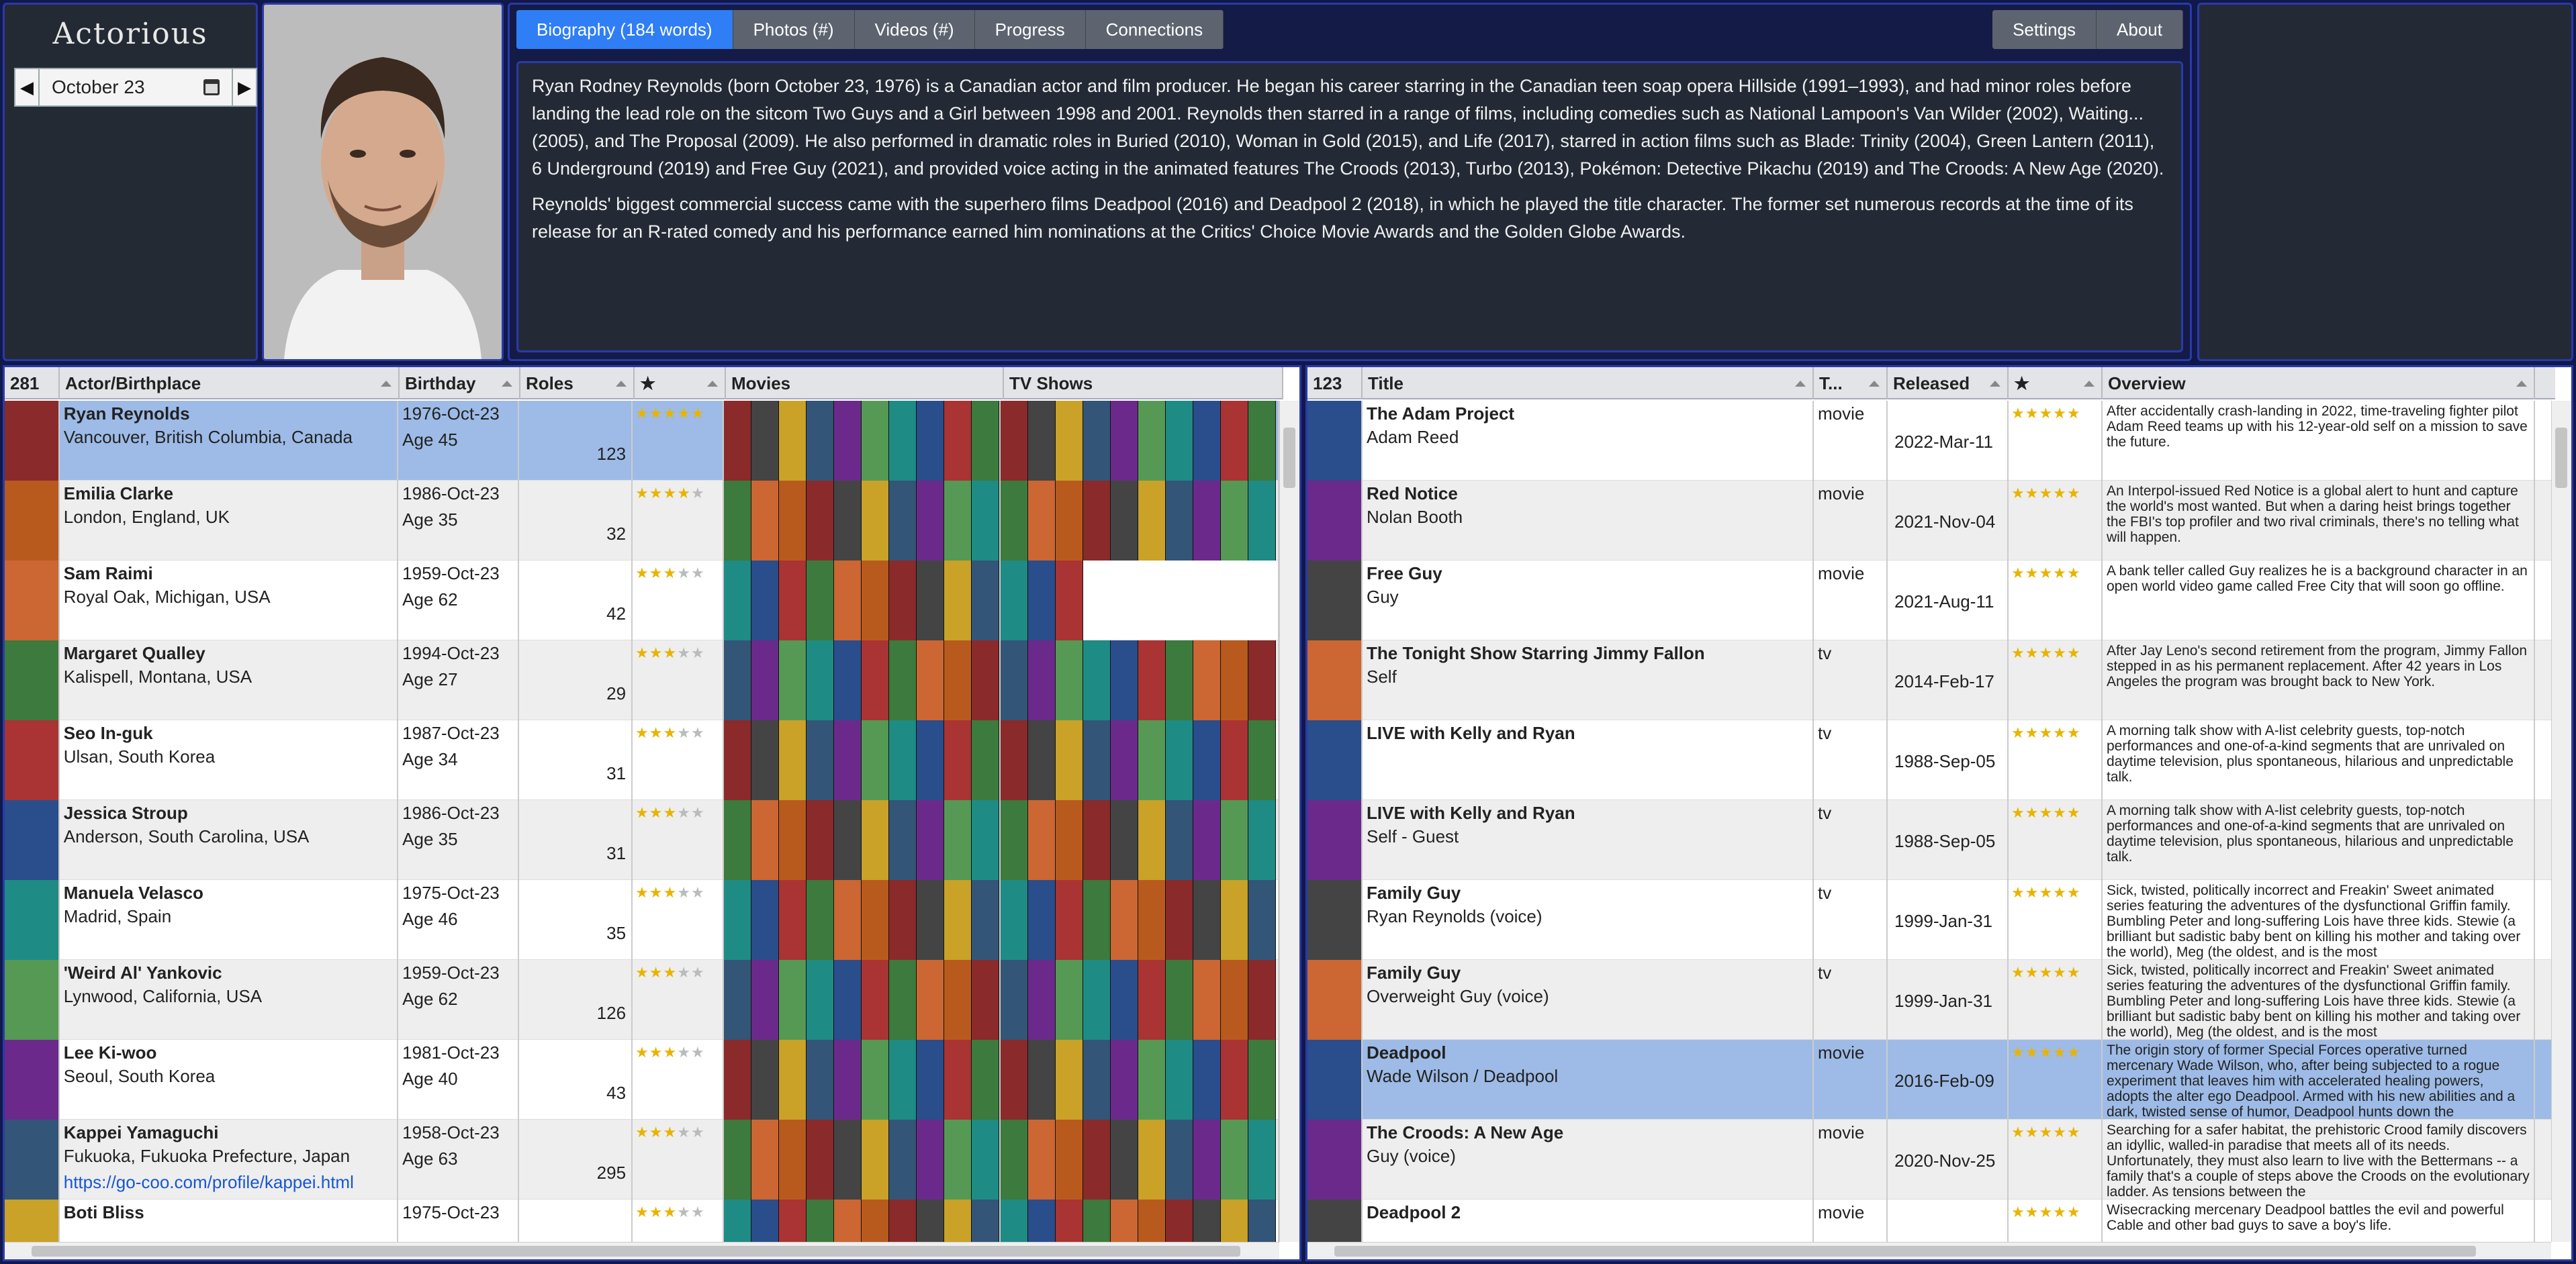 The width and height of the screenshot is (2576, 1264). Describe the element at coordinates (1587, 493) in the screenshot. I see `title-name: Red Notice` at that location.